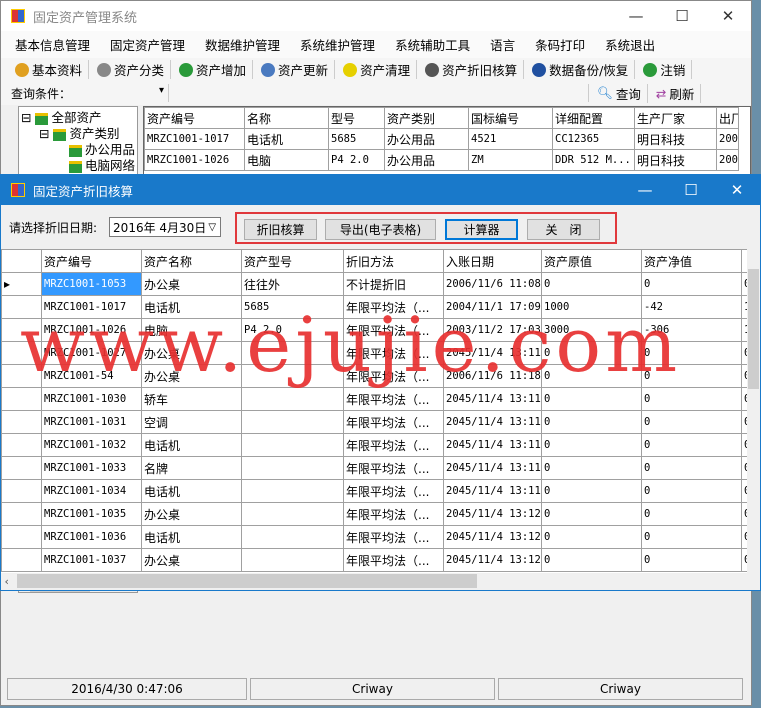  What do you see at coordinates (727, 160) in the screenshot?
I see `table-cell: 2006/` at bounding box center [727, 160].